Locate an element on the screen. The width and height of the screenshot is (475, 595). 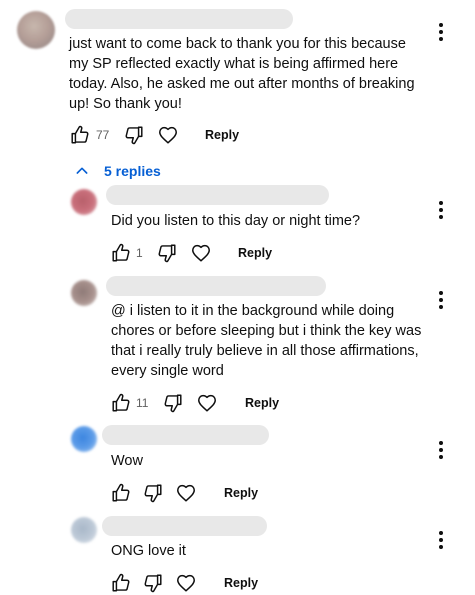
chevron-up-icon is located at coordinates (82, 171).